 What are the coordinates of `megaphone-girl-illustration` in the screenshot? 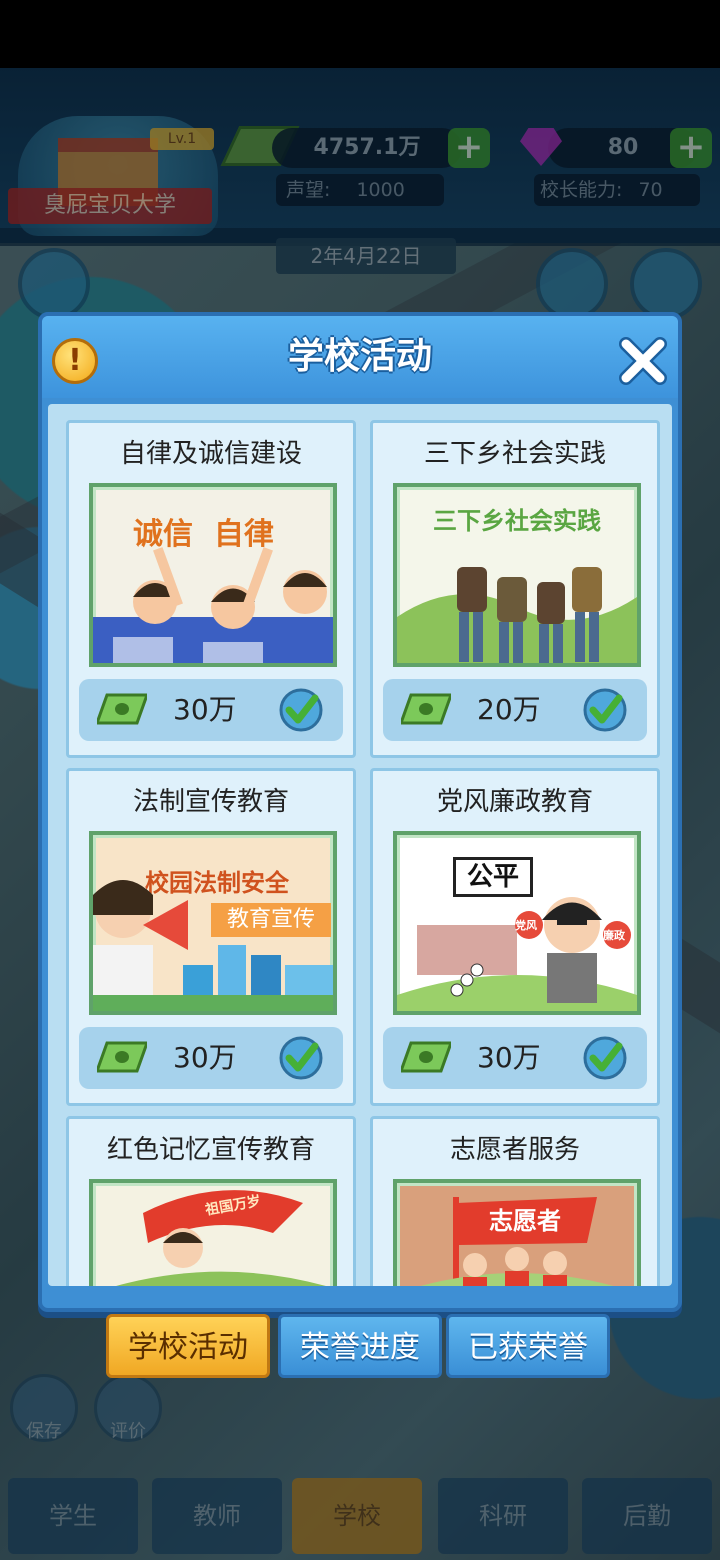 It's located at (213, 945).